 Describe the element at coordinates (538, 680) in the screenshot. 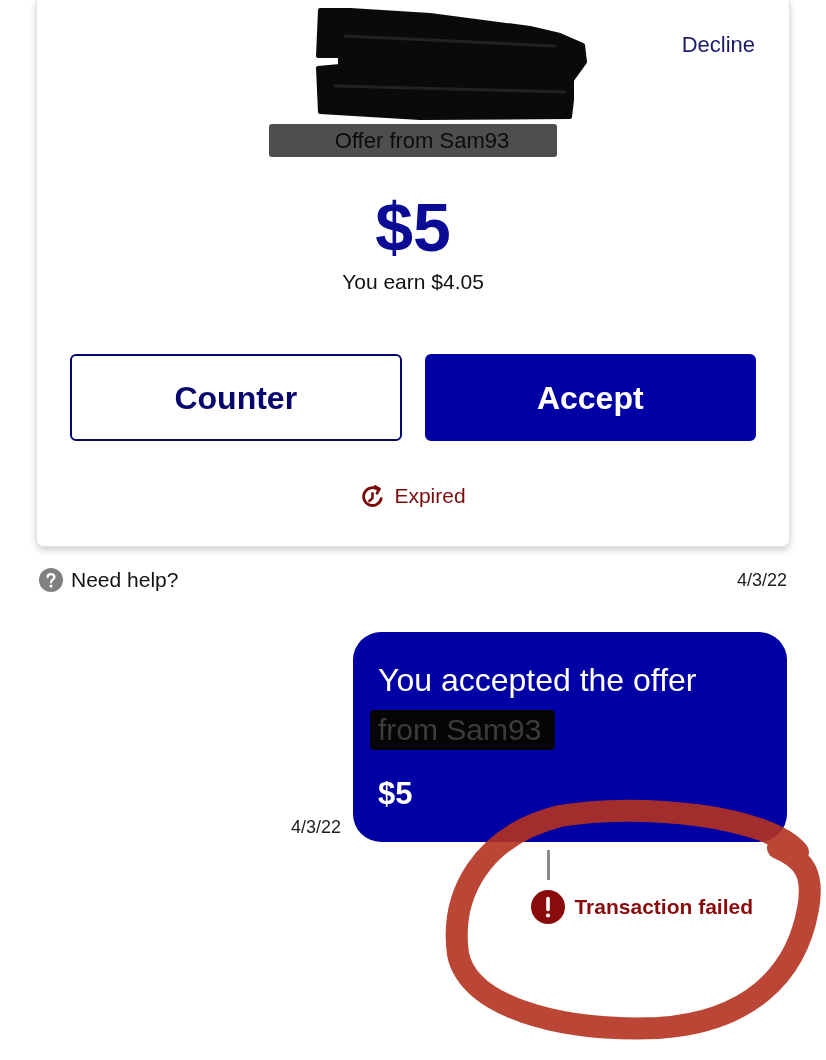

I see `message-text: You accepted the offer` at that location.